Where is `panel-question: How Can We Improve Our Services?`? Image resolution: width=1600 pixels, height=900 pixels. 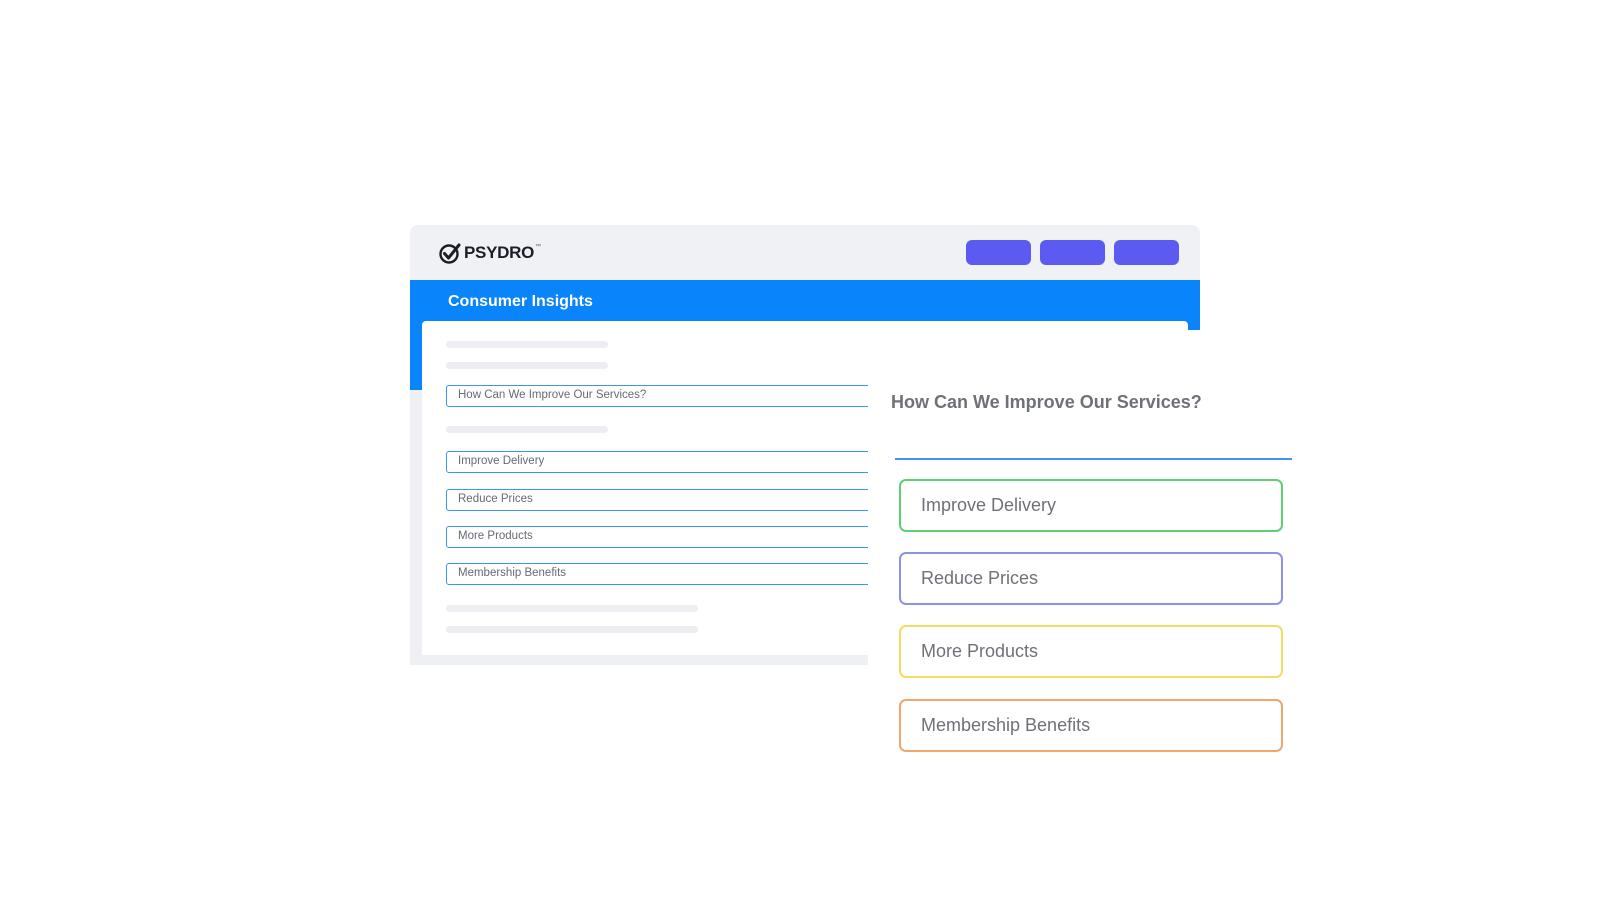 panel-question: How Can We Improve Our Services? is located at coordinates (1046, 402).